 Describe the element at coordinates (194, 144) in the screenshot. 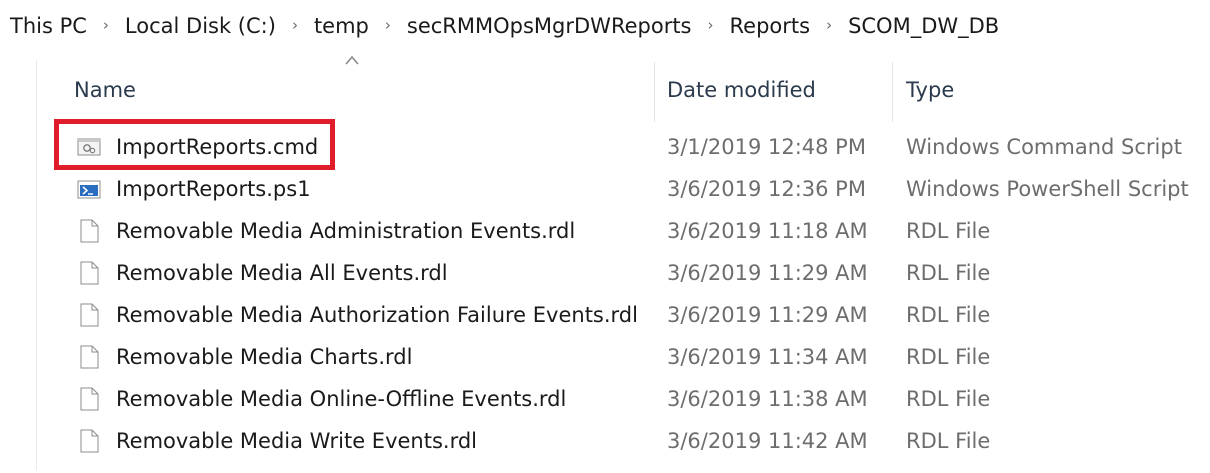

I see `highlight-annotation-box` at that location.